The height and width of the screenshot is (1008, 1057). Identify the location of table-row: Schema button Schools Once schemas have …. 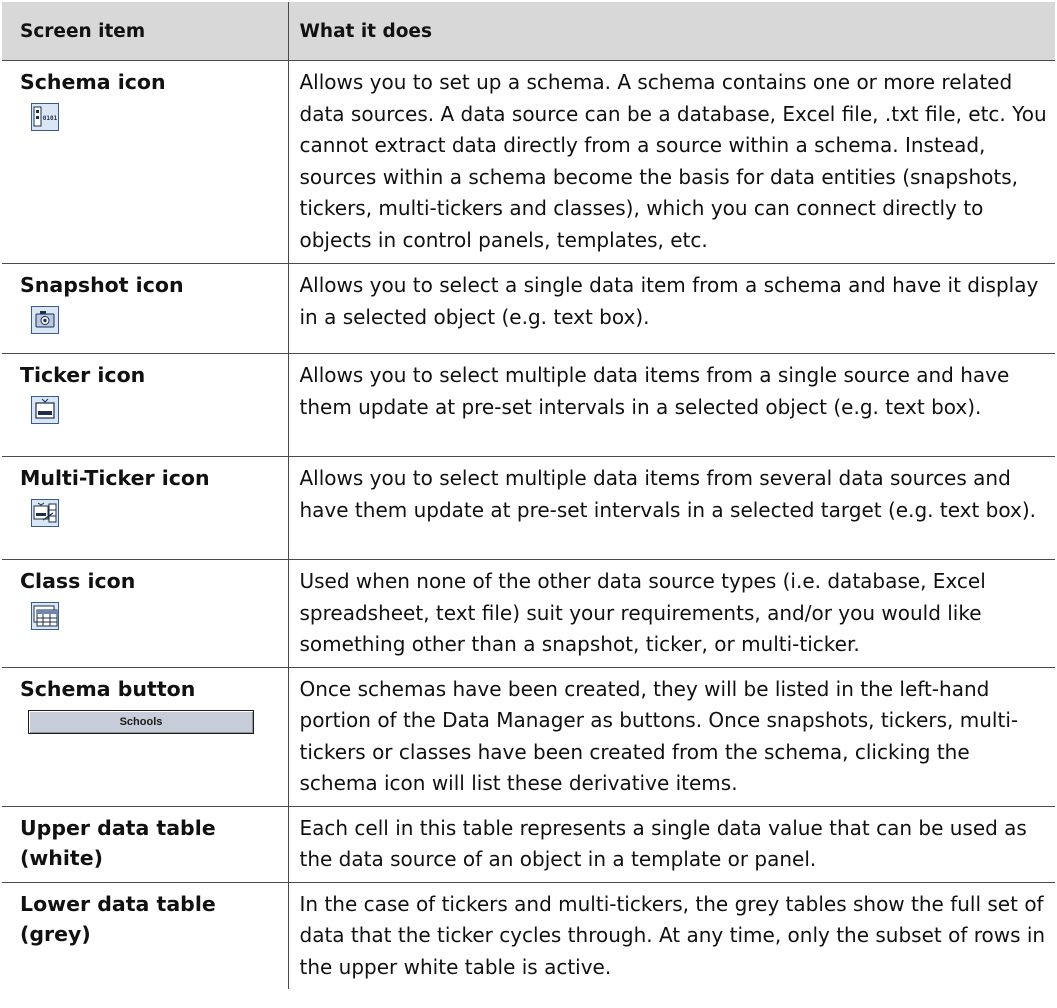
(528, 737).